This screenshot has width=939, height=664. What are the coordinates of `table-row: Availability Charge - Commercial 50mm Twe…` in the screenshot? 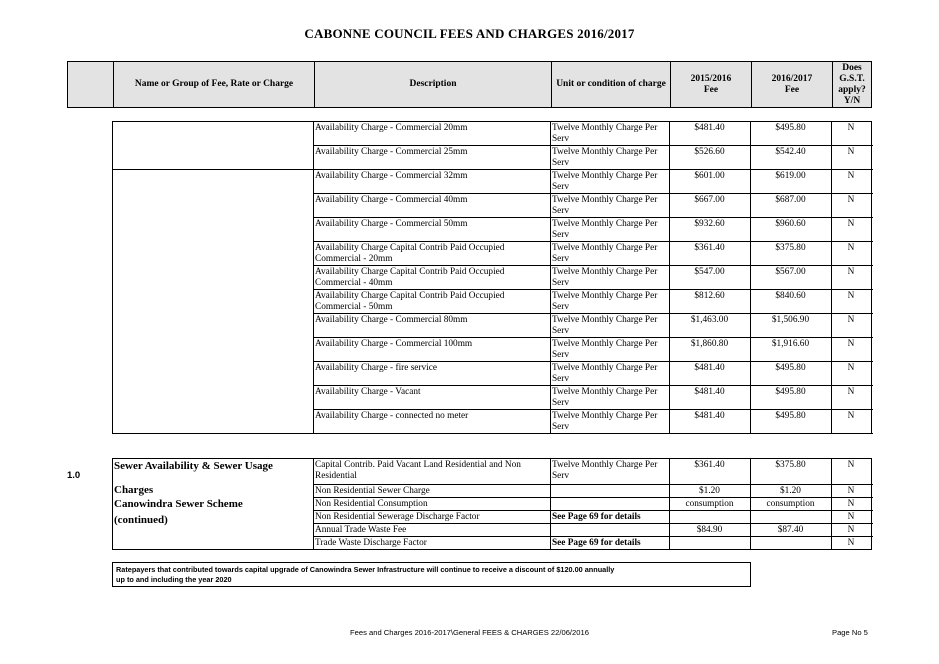 It's located at (593, 230).